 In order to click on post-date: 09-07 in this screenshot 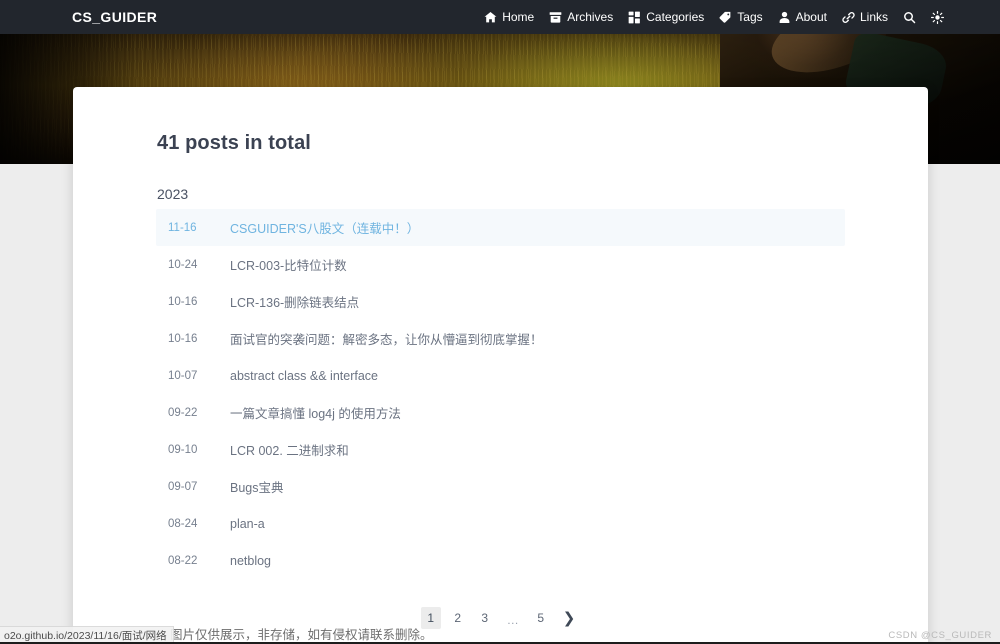, I will do `click(183, 486)`.